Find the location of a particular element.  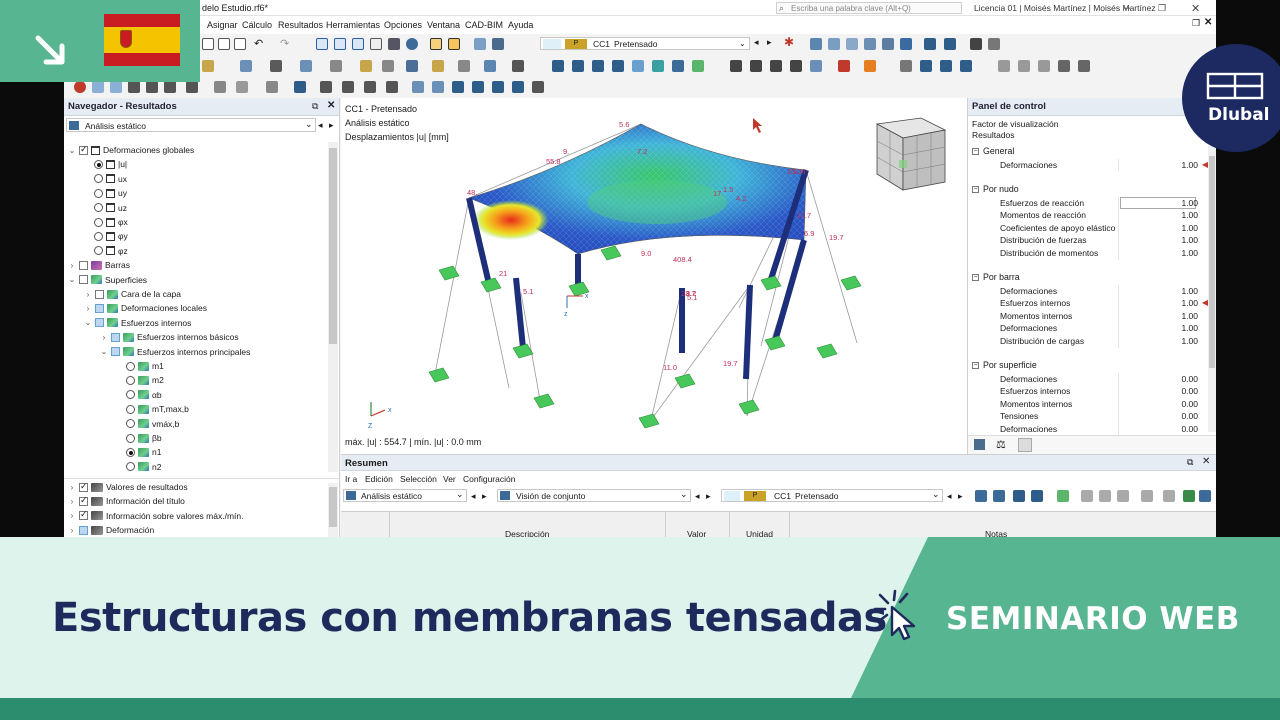

navigator-item: ⌄ Esfuerzos internos principales is located at coordinates (175, 352).